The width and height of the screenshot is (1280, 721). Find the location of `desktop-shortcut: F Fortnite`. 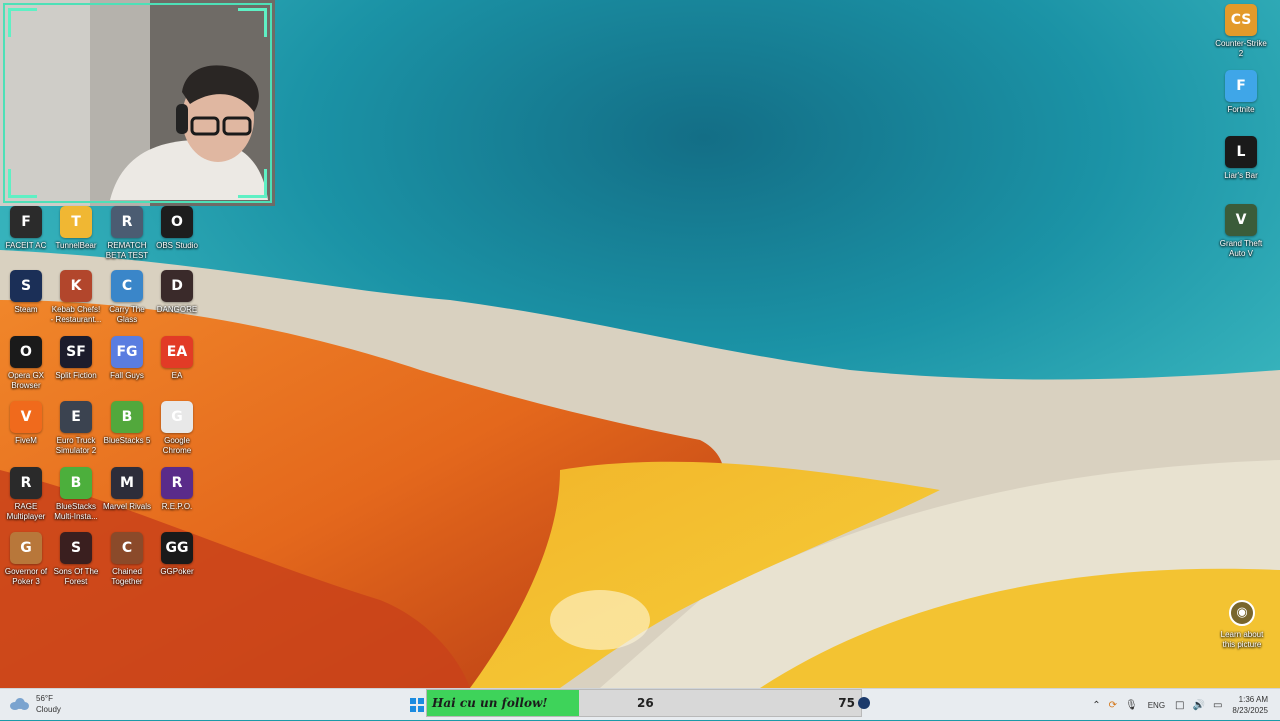

desktop-shortcut: F Fortnite is located at coordinates (1241, 92).